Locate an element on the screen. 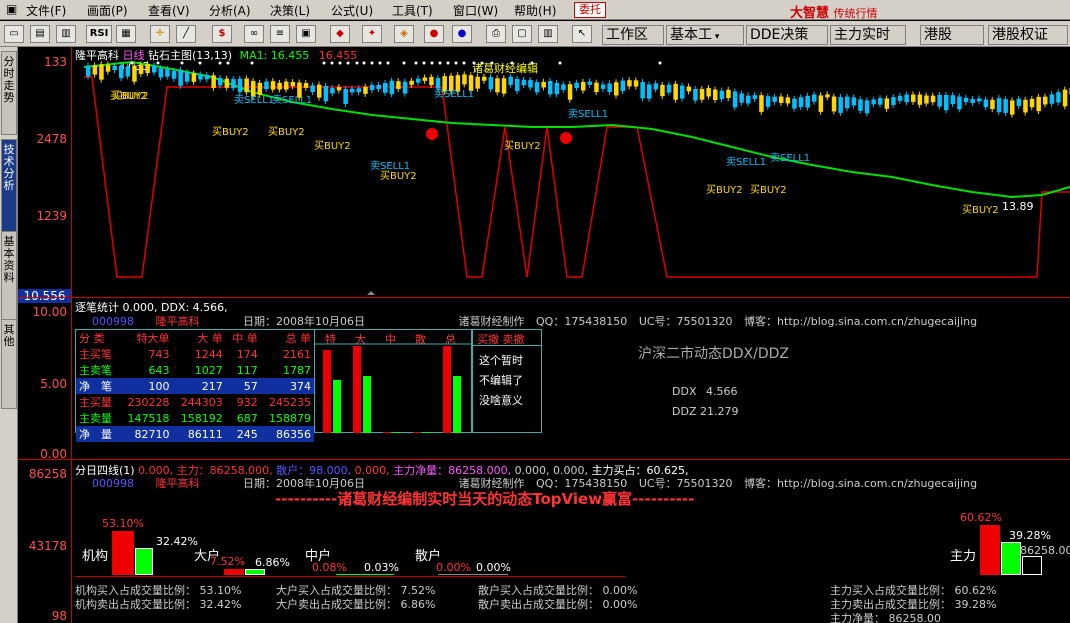 This screenshot has height=623, width=1070. help-cursor-icon: ↖ is located at coordinates (582, 34).